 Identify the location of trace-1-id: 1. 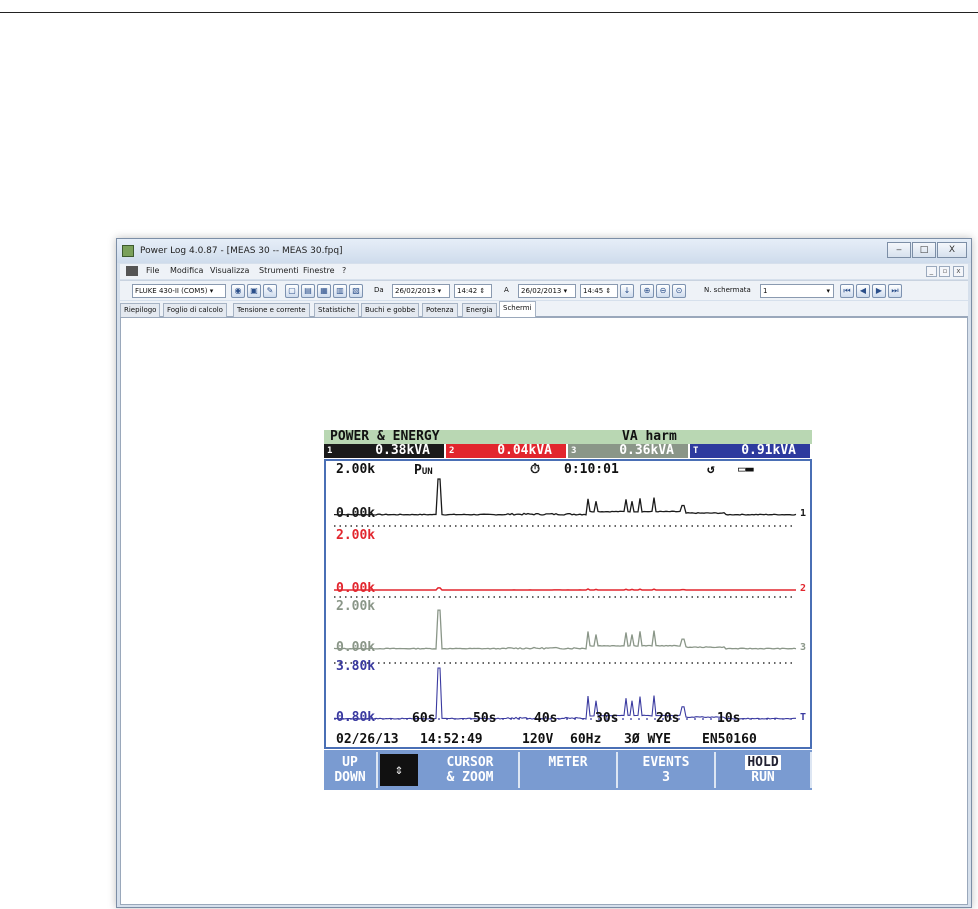
(803, 513).